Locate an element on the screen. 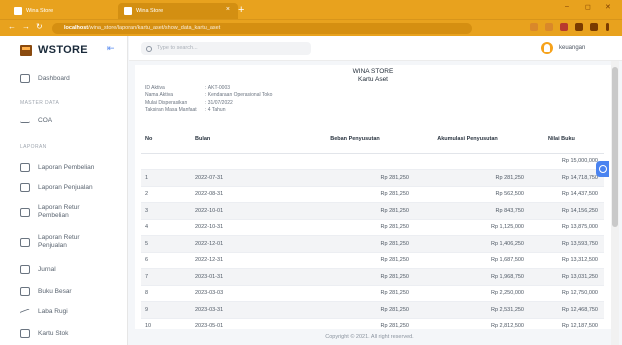 This screenshot has height=345, width=622. meta-value: AKT-0003 is located at coordinates (219, 88).